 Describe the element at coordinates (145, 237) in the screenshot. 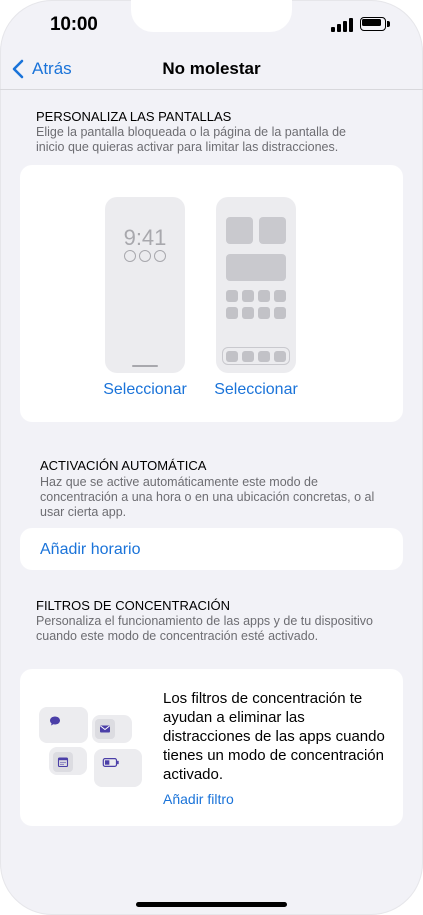

I see `lock-preview-time: 9:41` at that location.